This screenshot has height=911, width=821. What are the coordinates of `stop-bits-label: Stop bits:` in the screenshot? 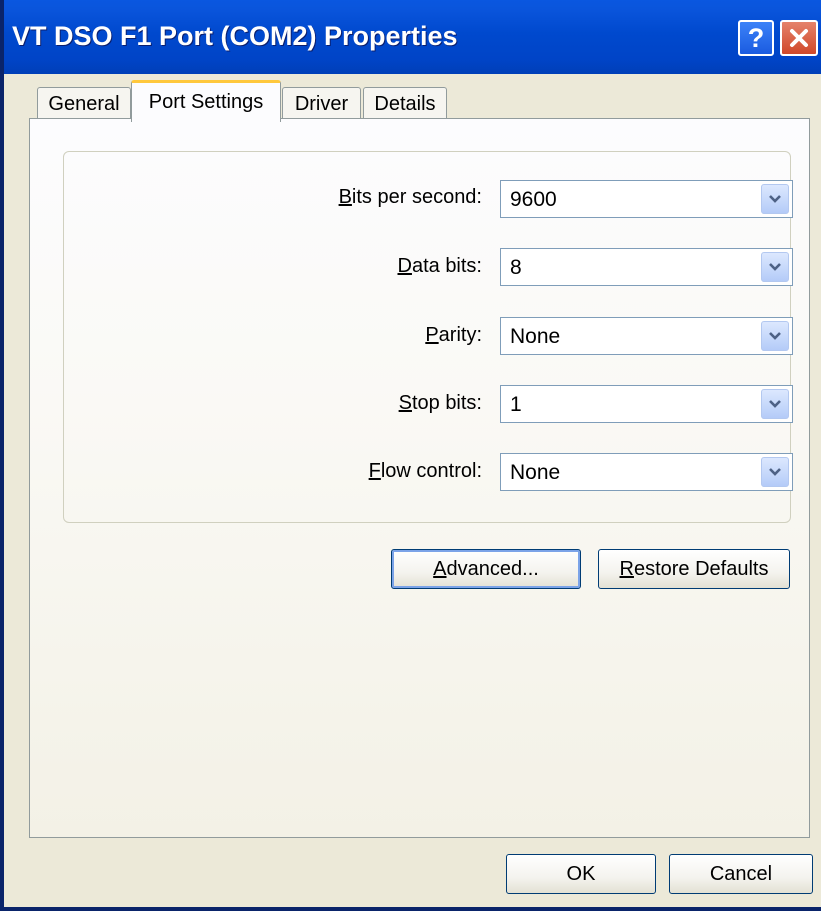 It's located at (440, 403).